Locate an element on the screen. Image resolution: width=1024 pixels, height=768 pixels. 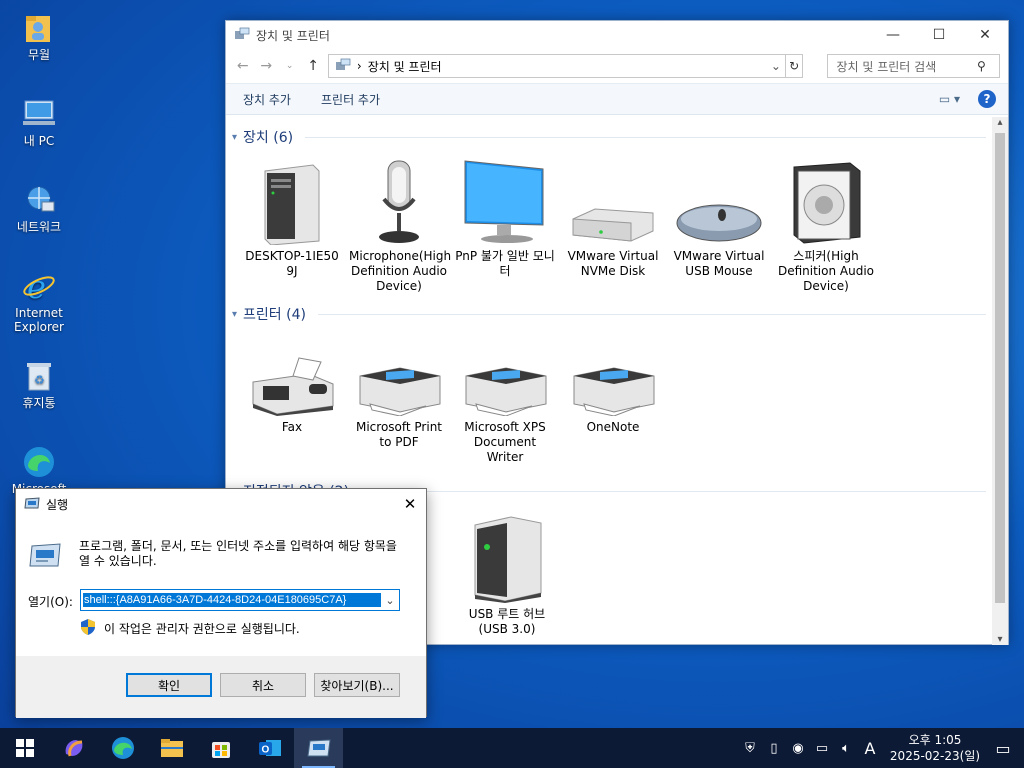
device-item: 스피커(High Definition Audio Device) is located at coordinates (826, 224).